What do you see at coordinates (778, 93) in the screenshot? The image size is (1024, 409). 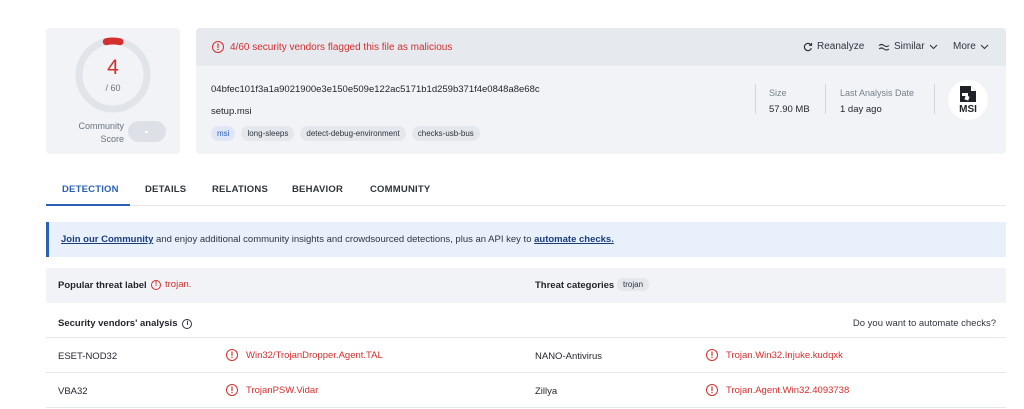 I see `size-label: Size` at bounding box center [778, 93].